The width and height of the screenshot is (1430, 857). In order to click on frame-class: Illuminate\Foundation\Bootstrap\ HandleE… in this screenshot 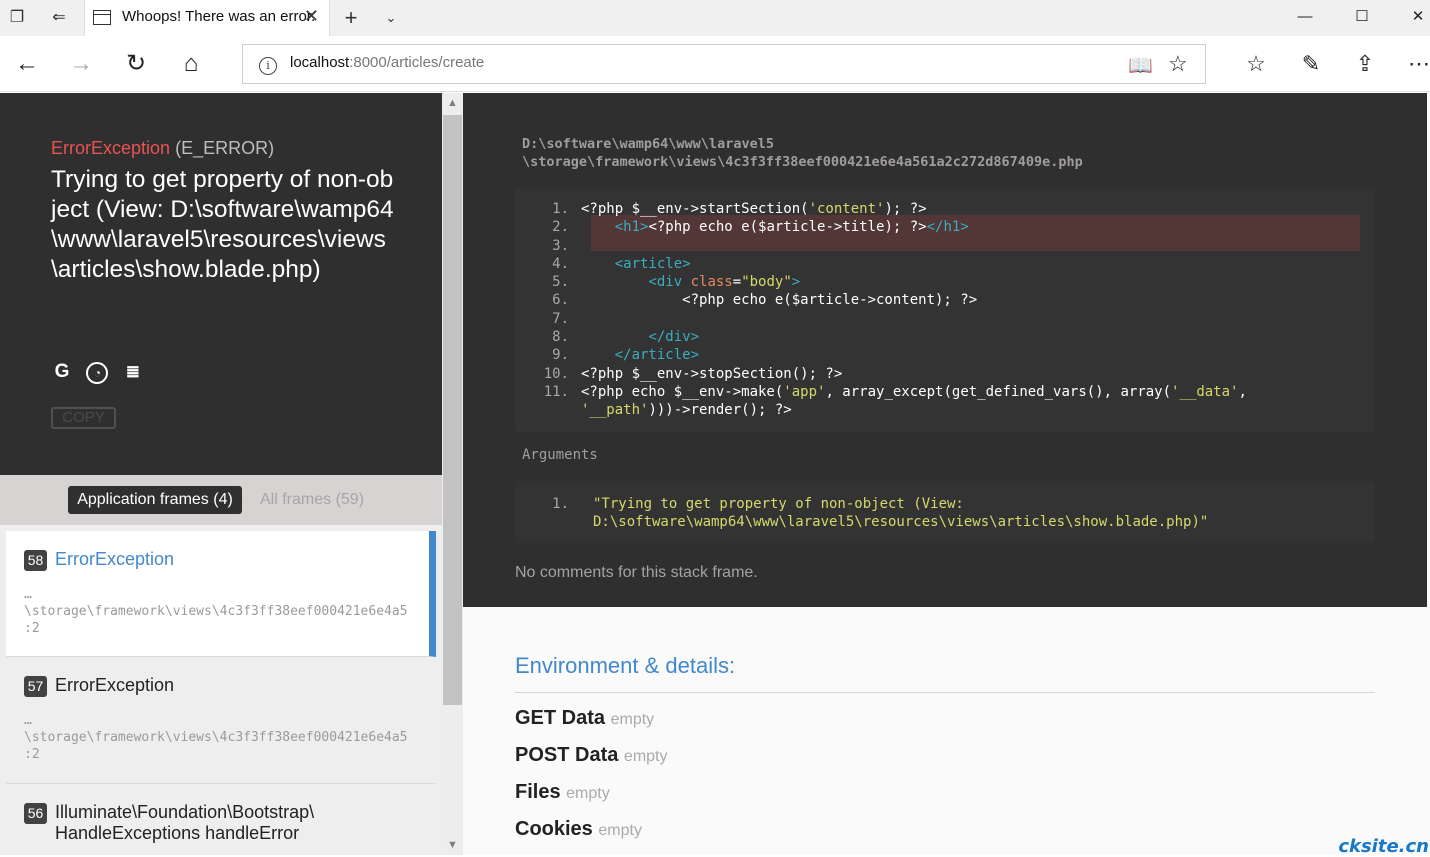, I will do `click(185, 822)`.